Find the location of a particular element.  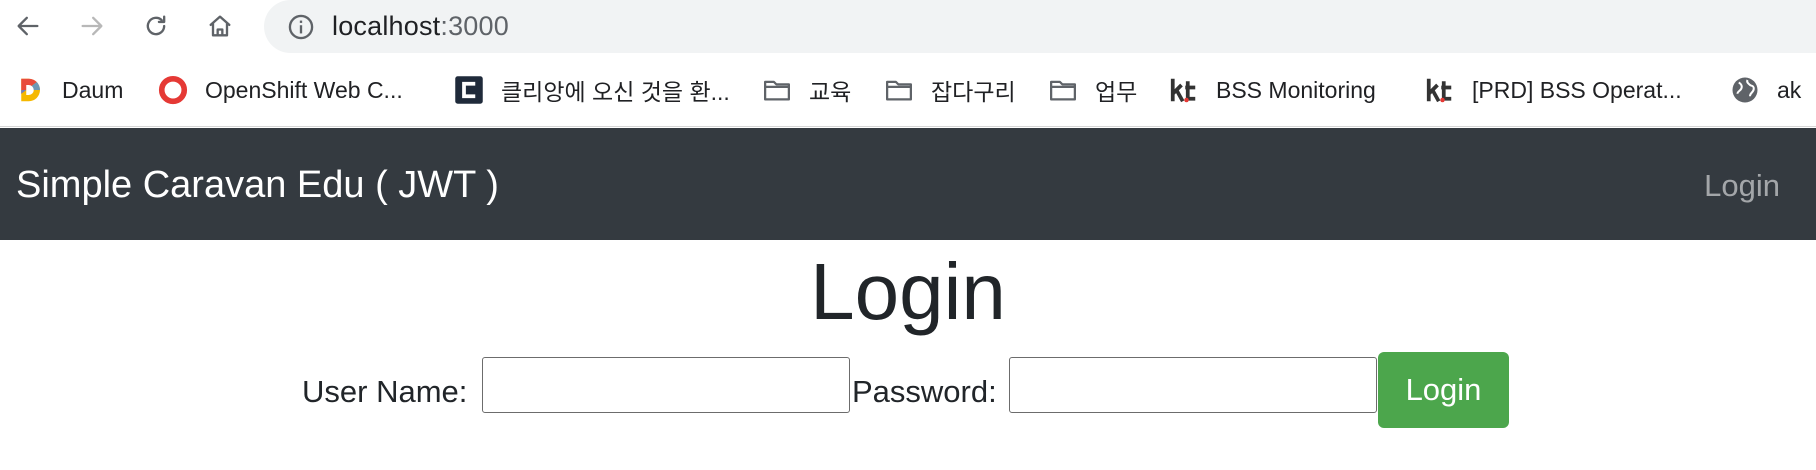

bookmark-folder-education: 교육 is located at coordinates (806, 90).